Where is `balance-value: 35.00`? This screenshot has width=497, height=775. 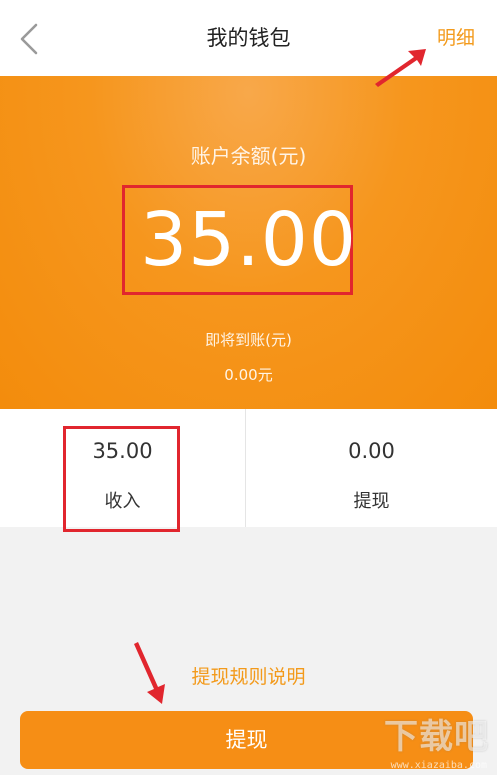
balance-value: 35.00 is located at coordinates (248, 240).